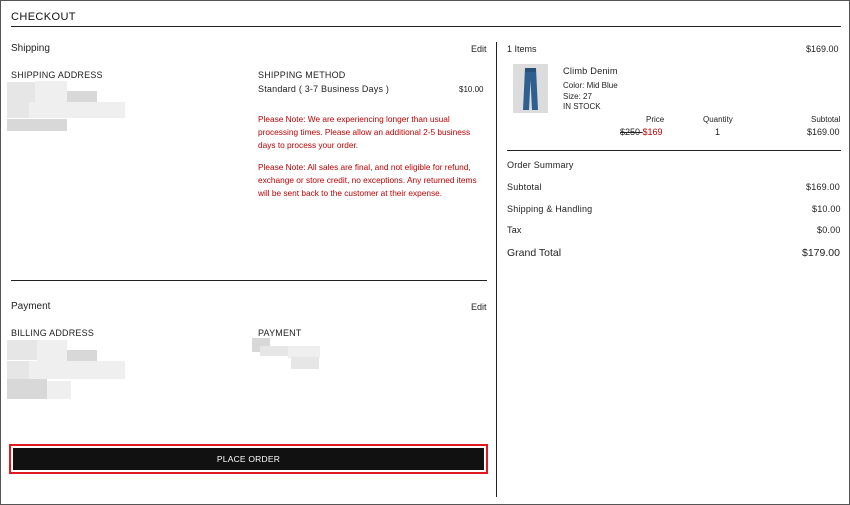 The image size is (850, 505). What do you see at coordinates (674, 150) in the screenshot?
I see `cart-summary-divider` at bounding box center [674, 150].